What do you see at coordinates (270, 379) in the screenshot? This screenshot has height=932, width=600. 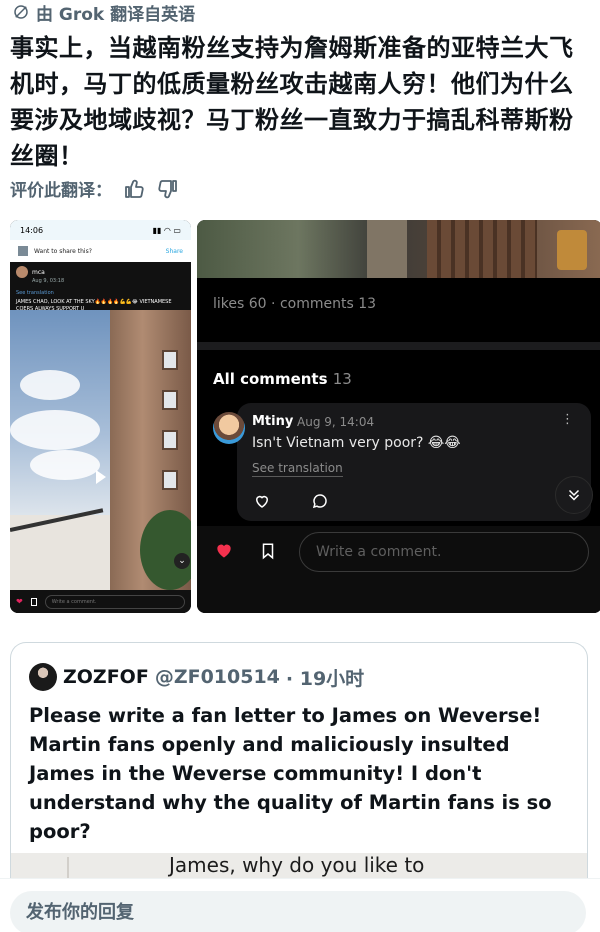 I see `all-comments-label: All comments` at bounding box center [270, 379].